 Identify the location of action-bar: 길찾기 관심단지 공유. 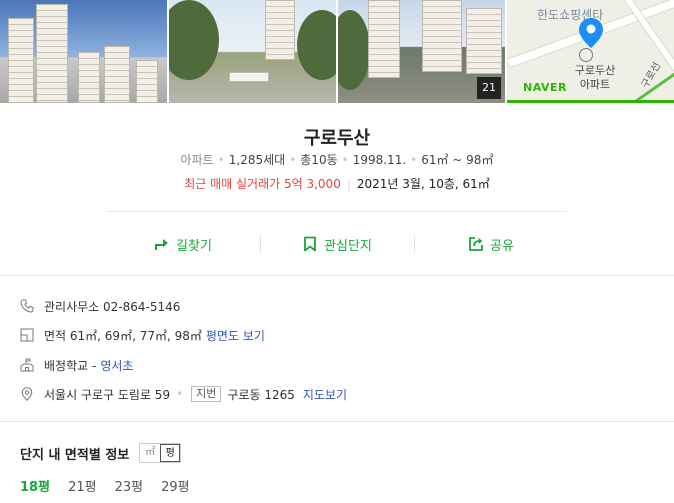
(337, 244).